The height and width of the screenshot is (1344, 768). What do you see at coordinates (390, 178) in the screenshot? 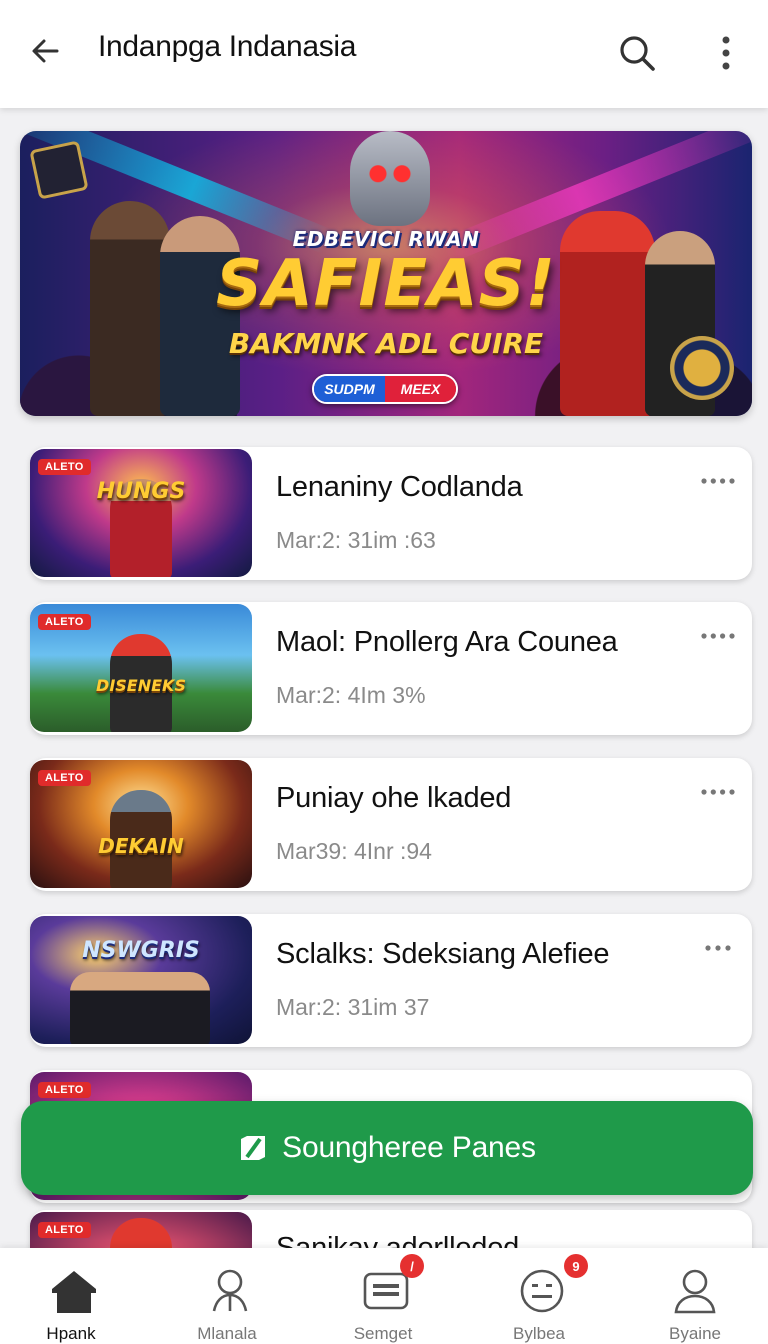
I see `hero-robot-character` at bounding box center [390, 178].